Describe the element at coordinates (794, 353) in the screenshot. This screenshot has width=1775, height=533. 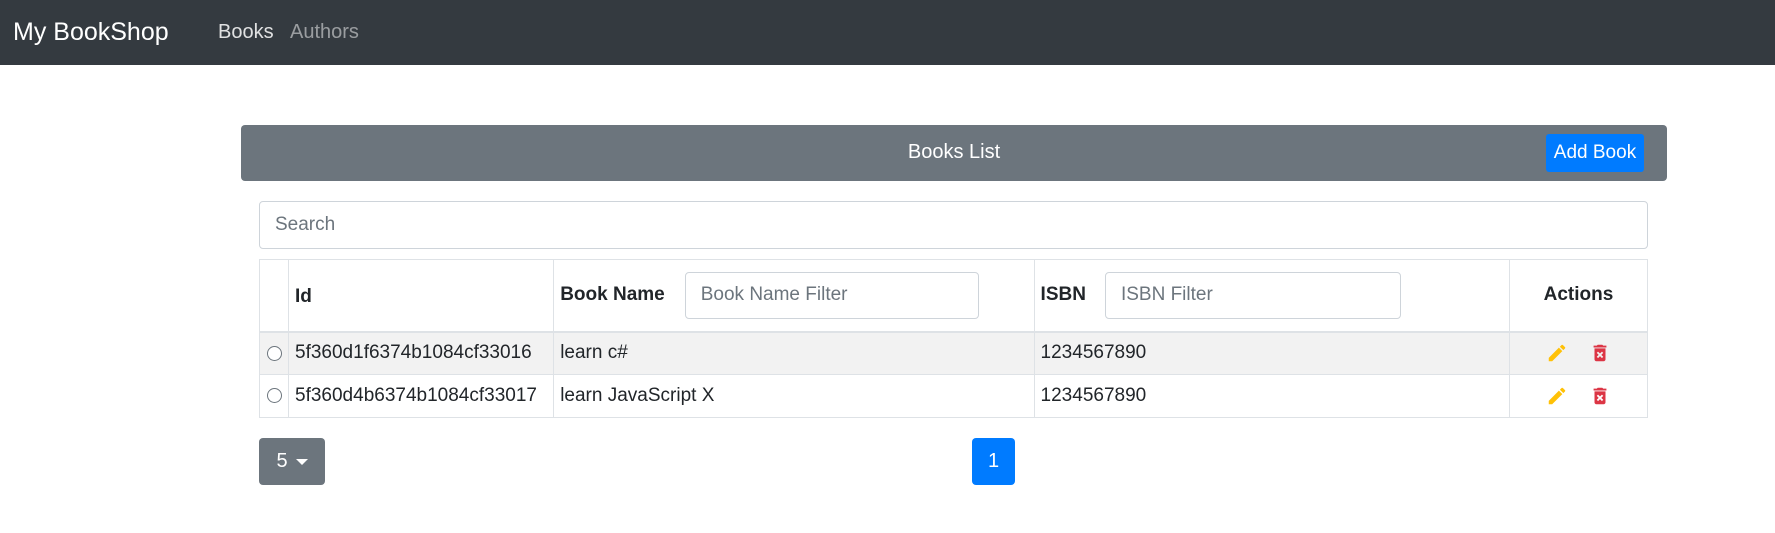
I see `cell-book-name: learn c#` at that location.